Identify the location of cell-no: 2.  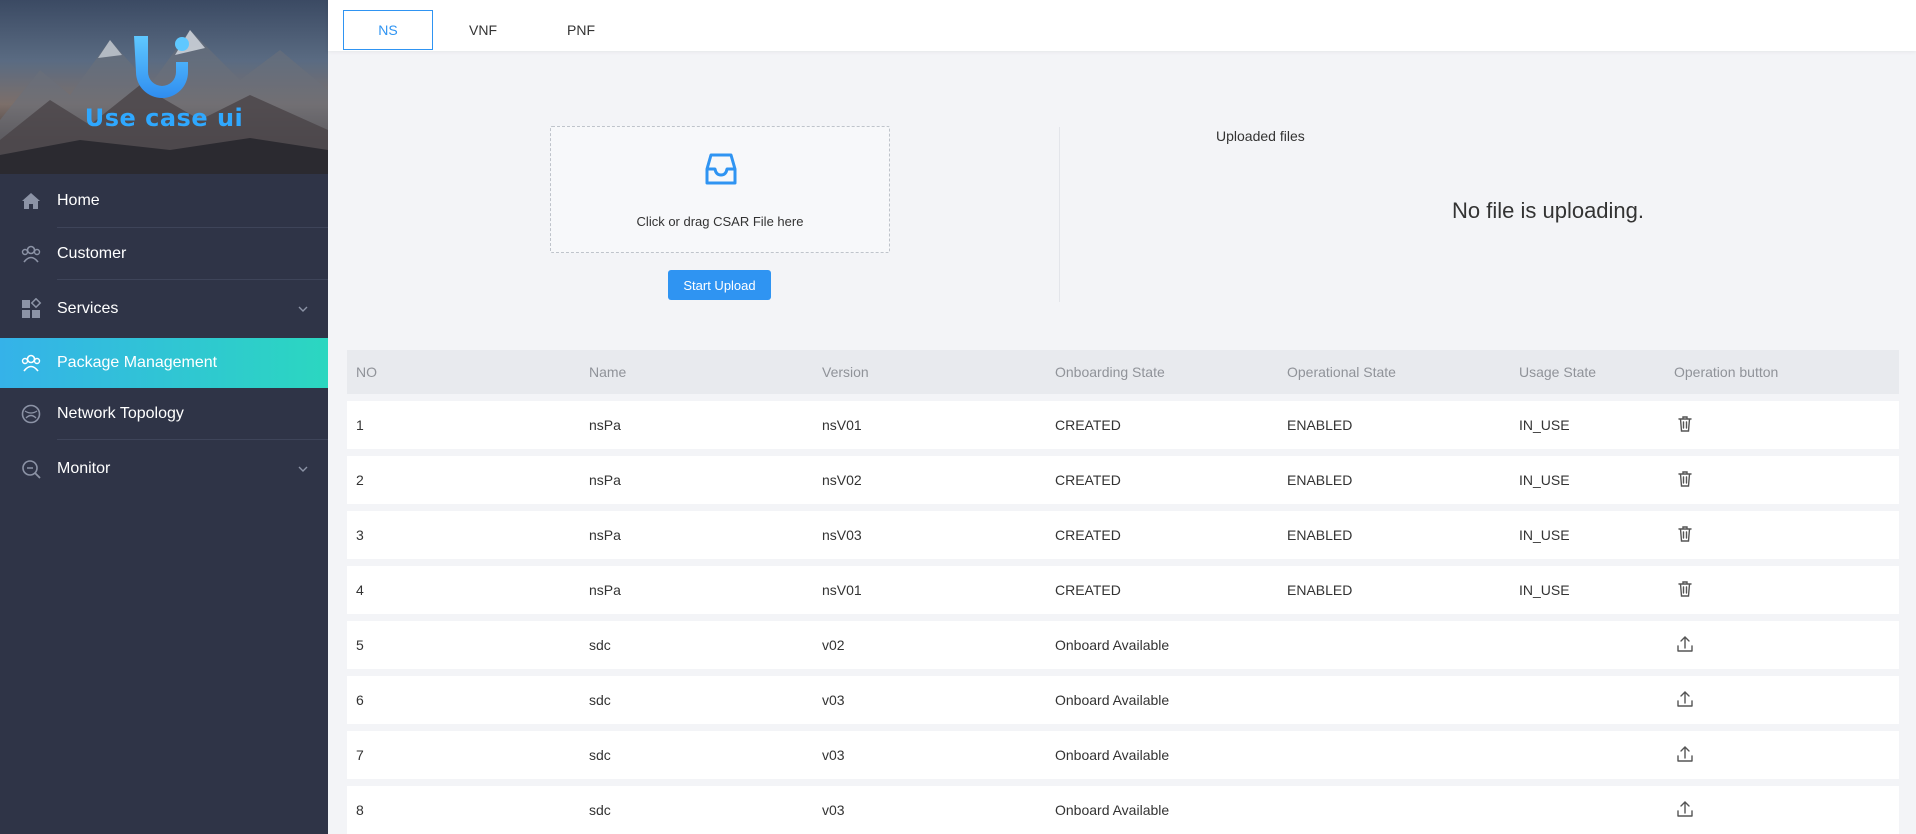
(360, 480).